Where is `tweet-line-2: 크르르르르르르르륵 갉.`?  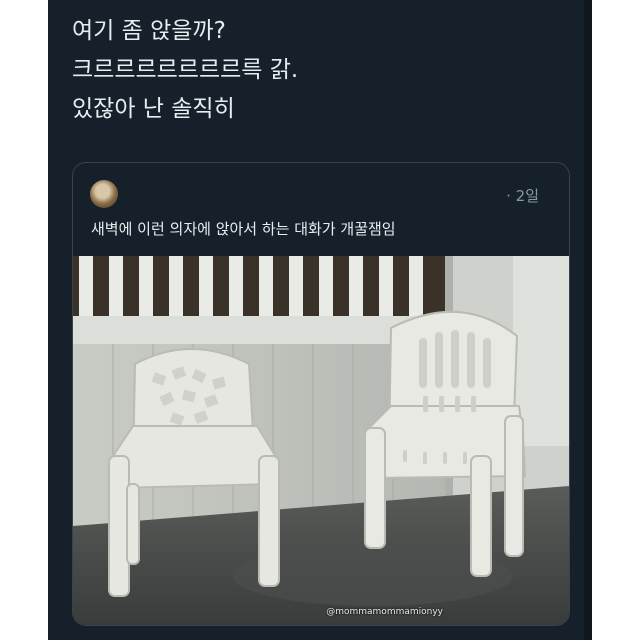
tweet-line-2: 크르르르르르르르륵 갉. is located at coordinates (185, 70).